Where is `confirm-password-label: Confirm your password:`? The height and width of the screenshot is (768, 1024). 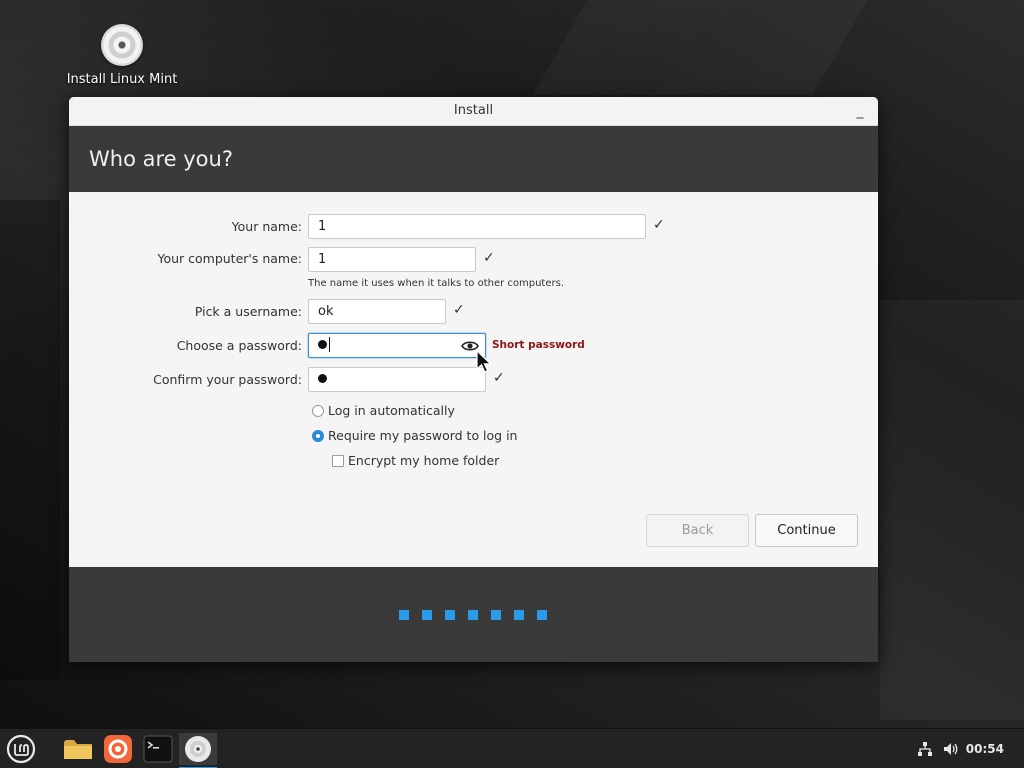
confirm-password-label: Confirm your password: is located at coordinates (227, 379).